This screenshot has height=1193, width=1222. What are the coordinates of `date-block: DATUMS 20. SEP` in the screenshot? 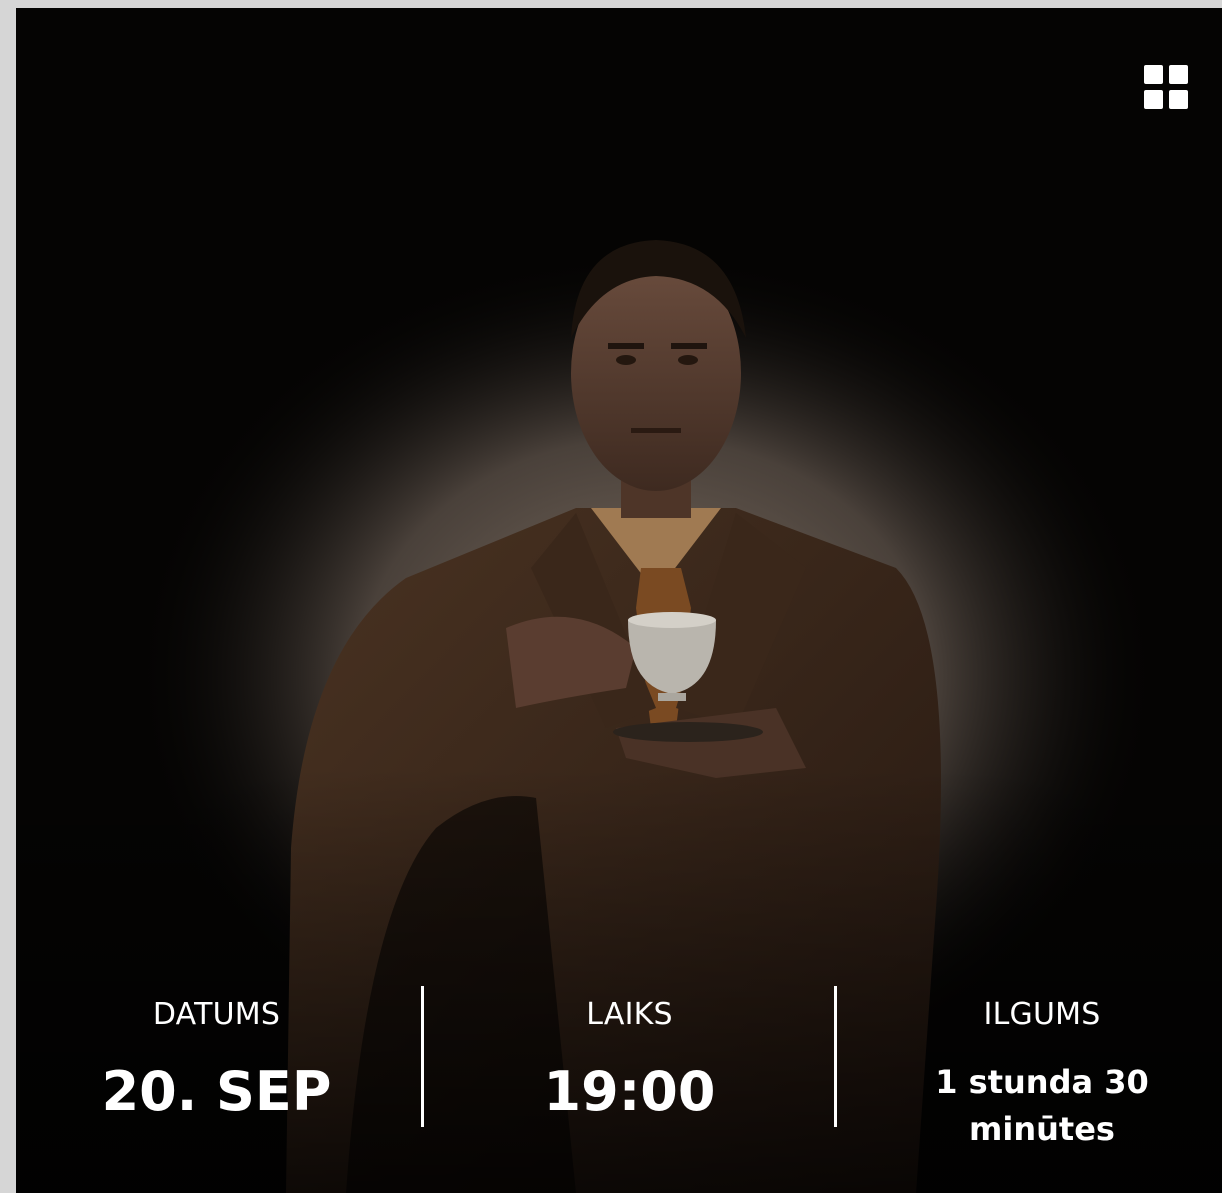 It's located at (216, 1068).